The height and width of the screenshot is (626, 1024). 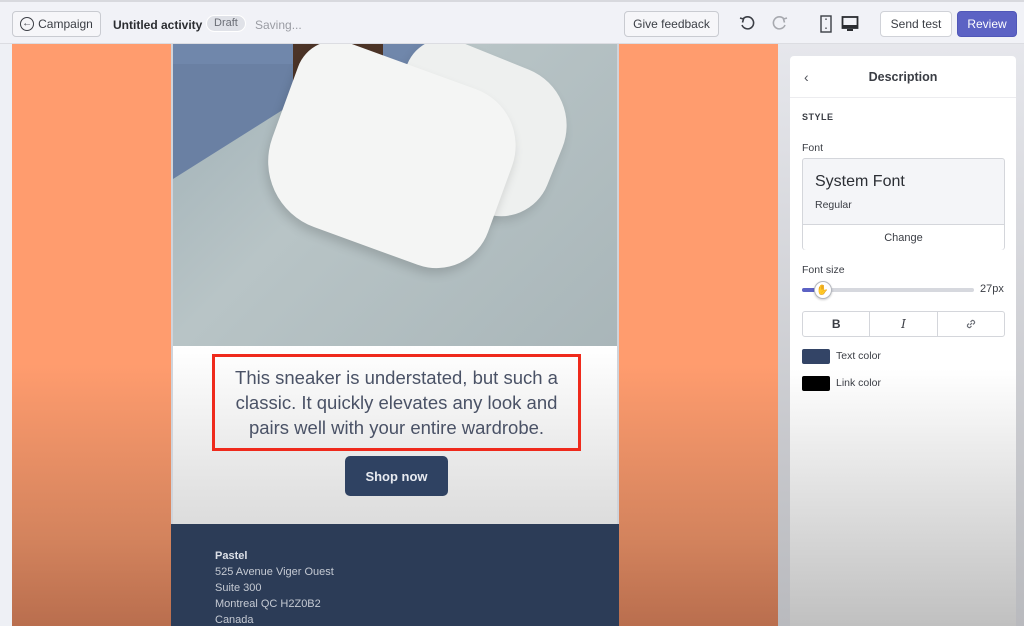 I want to click on undo-icon, so click(x=747, y=23).